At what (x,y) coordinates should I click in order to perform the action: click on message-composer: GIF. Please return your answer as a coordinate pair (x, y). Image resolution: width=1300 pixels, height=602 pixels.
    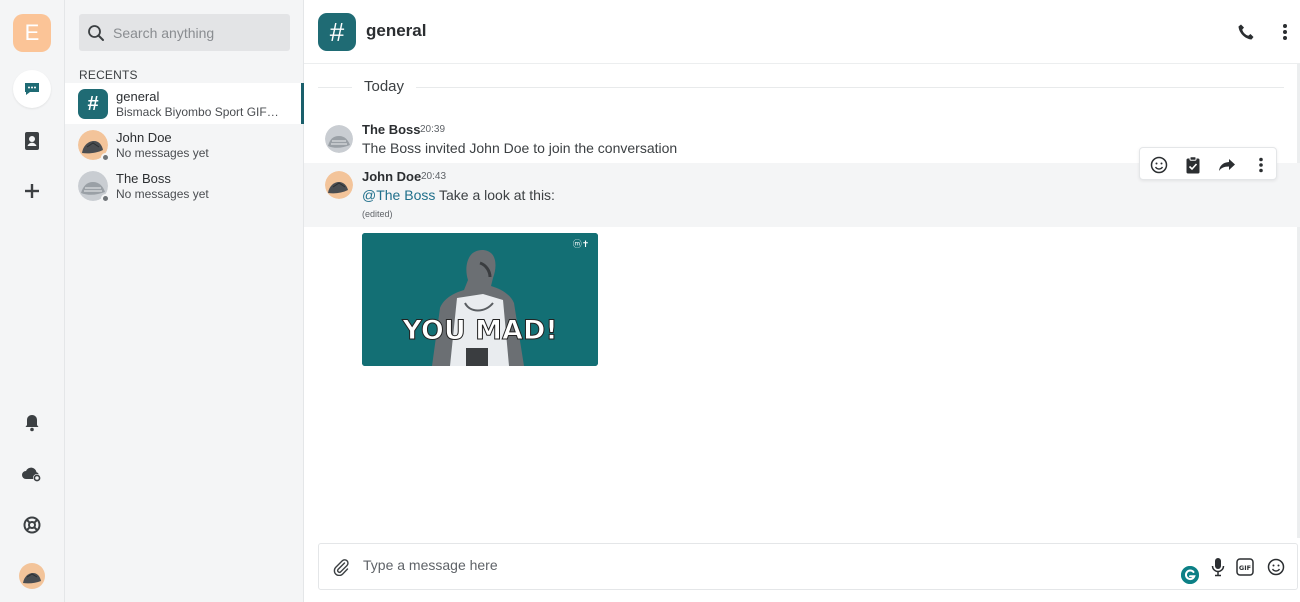
    Looking at the image, I should click on (808, 566).